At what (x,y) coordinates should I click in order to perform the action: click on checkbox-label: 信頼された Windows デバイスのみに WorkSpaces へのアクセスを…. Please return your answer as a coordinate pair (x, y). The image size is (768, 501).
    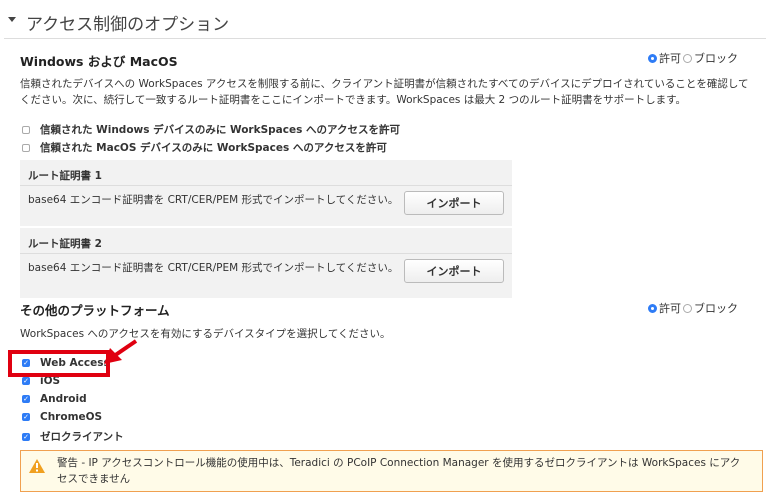
    Looking at the image, I should click on (220, 130).